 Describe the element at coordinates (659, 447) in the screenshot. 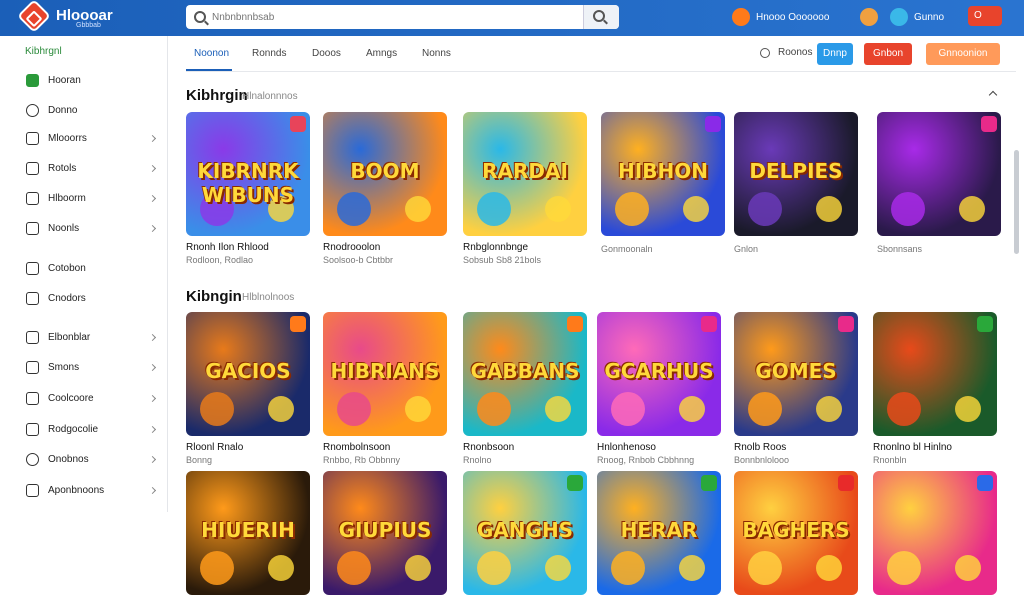

I see `game-name: Hnlonhenoso` at that location.